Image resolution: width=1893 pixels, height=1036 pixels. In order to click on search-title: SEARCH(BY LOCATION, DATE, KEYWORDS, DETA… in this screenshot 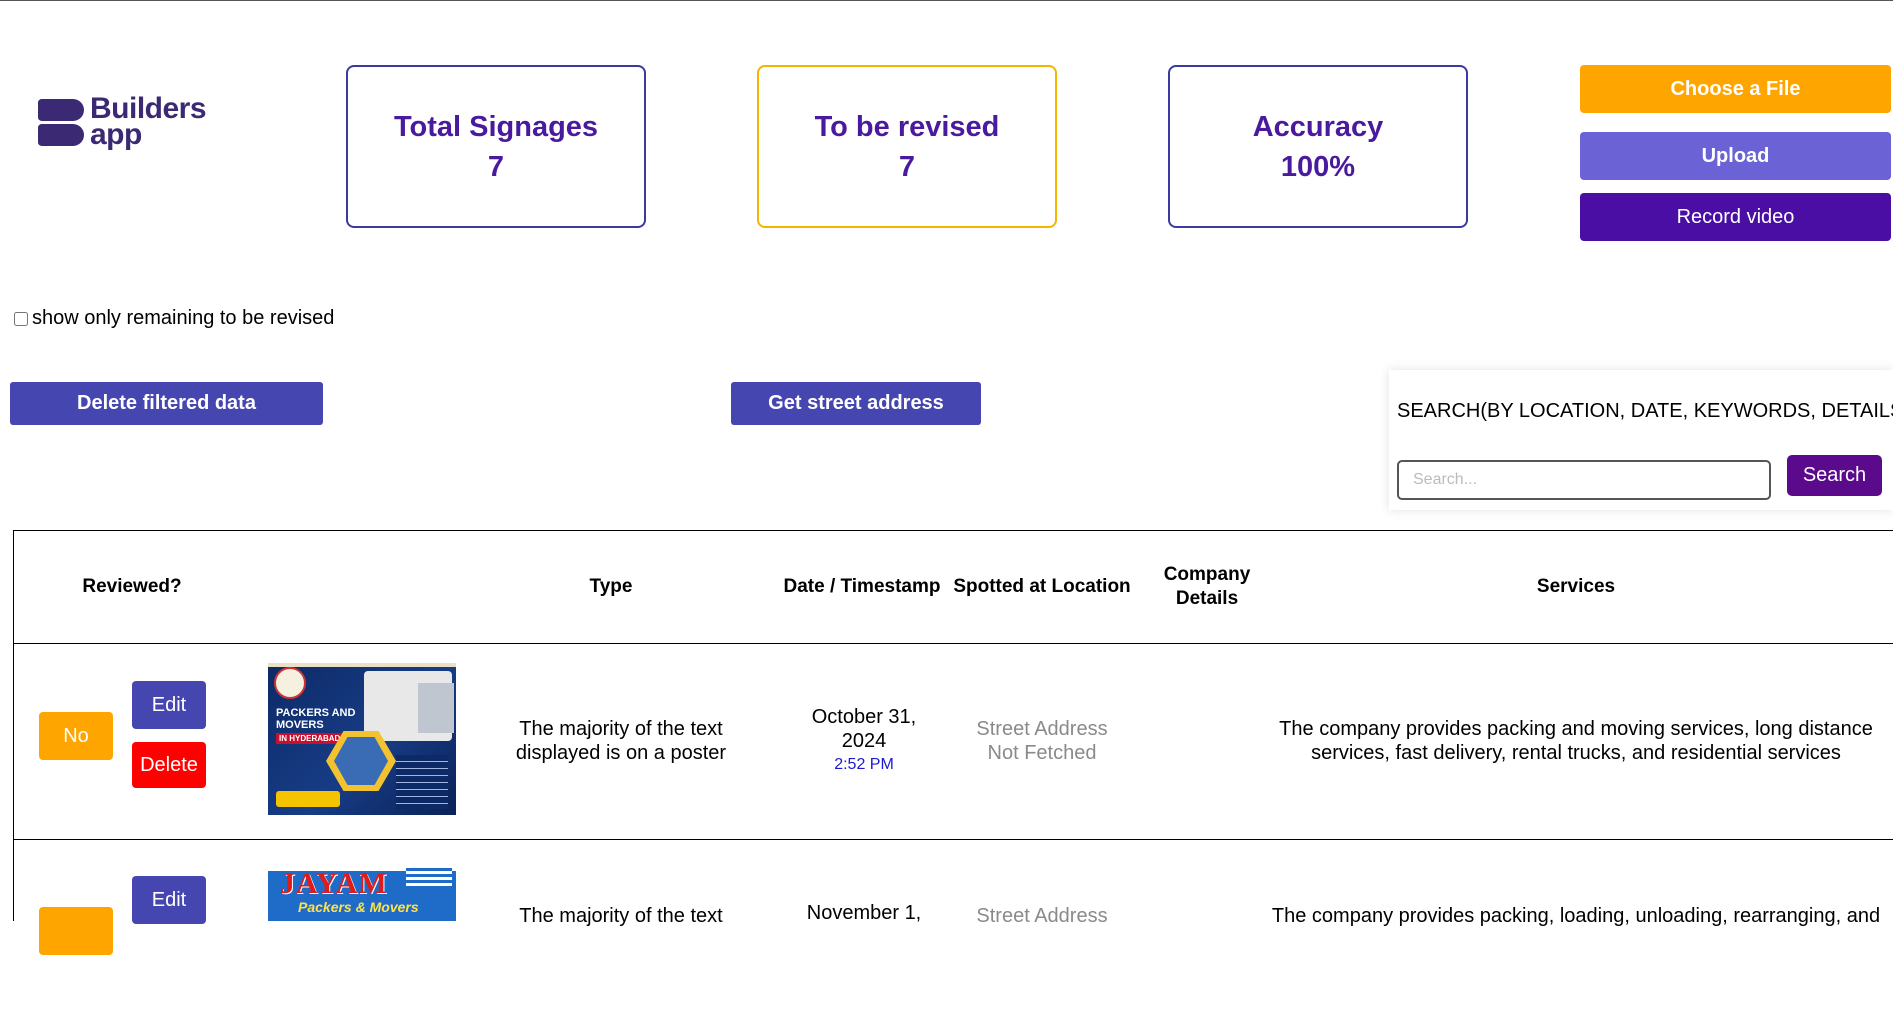, I will do `click(1645, 411)`.